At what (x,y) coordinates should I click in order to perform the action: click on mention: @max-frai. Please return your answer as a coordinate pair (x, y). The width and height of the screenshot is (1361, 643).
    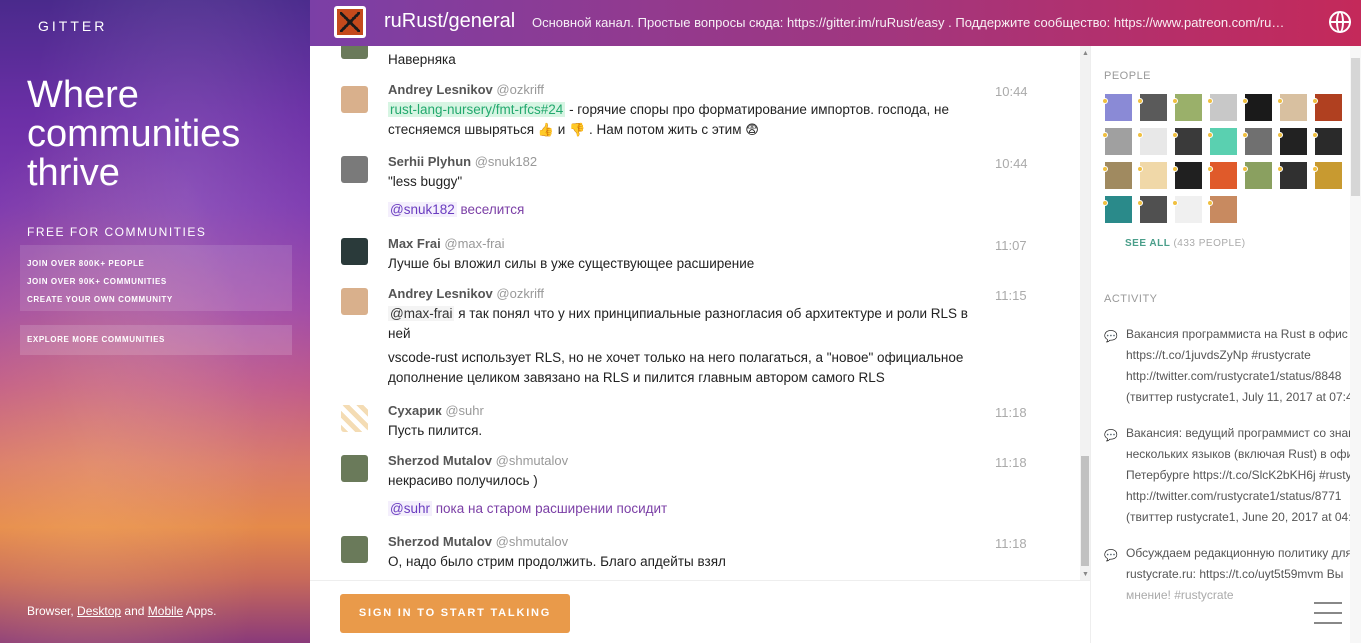
    Looking at the image, I should click on (421, 313).